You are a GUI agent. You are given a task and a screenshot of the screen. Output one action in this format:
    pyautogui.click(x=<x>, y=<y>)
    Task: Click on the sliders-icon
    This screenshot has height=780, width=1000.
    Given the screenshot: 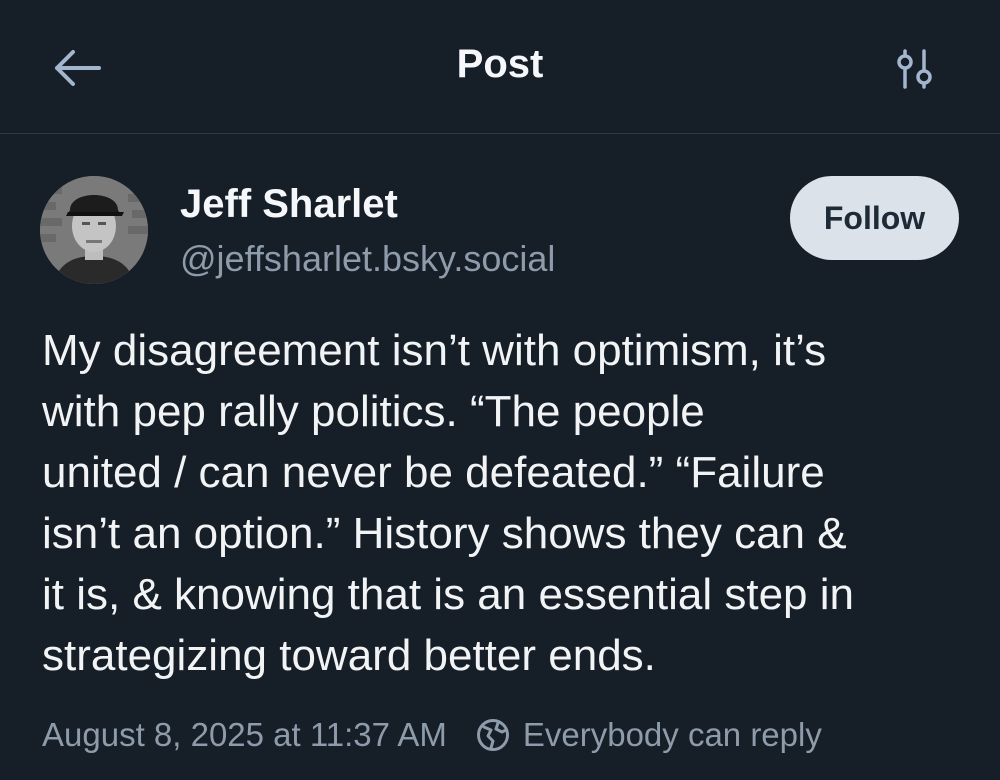 What is the action you would take?
    pyautogui.click(x=914, y=69)
    